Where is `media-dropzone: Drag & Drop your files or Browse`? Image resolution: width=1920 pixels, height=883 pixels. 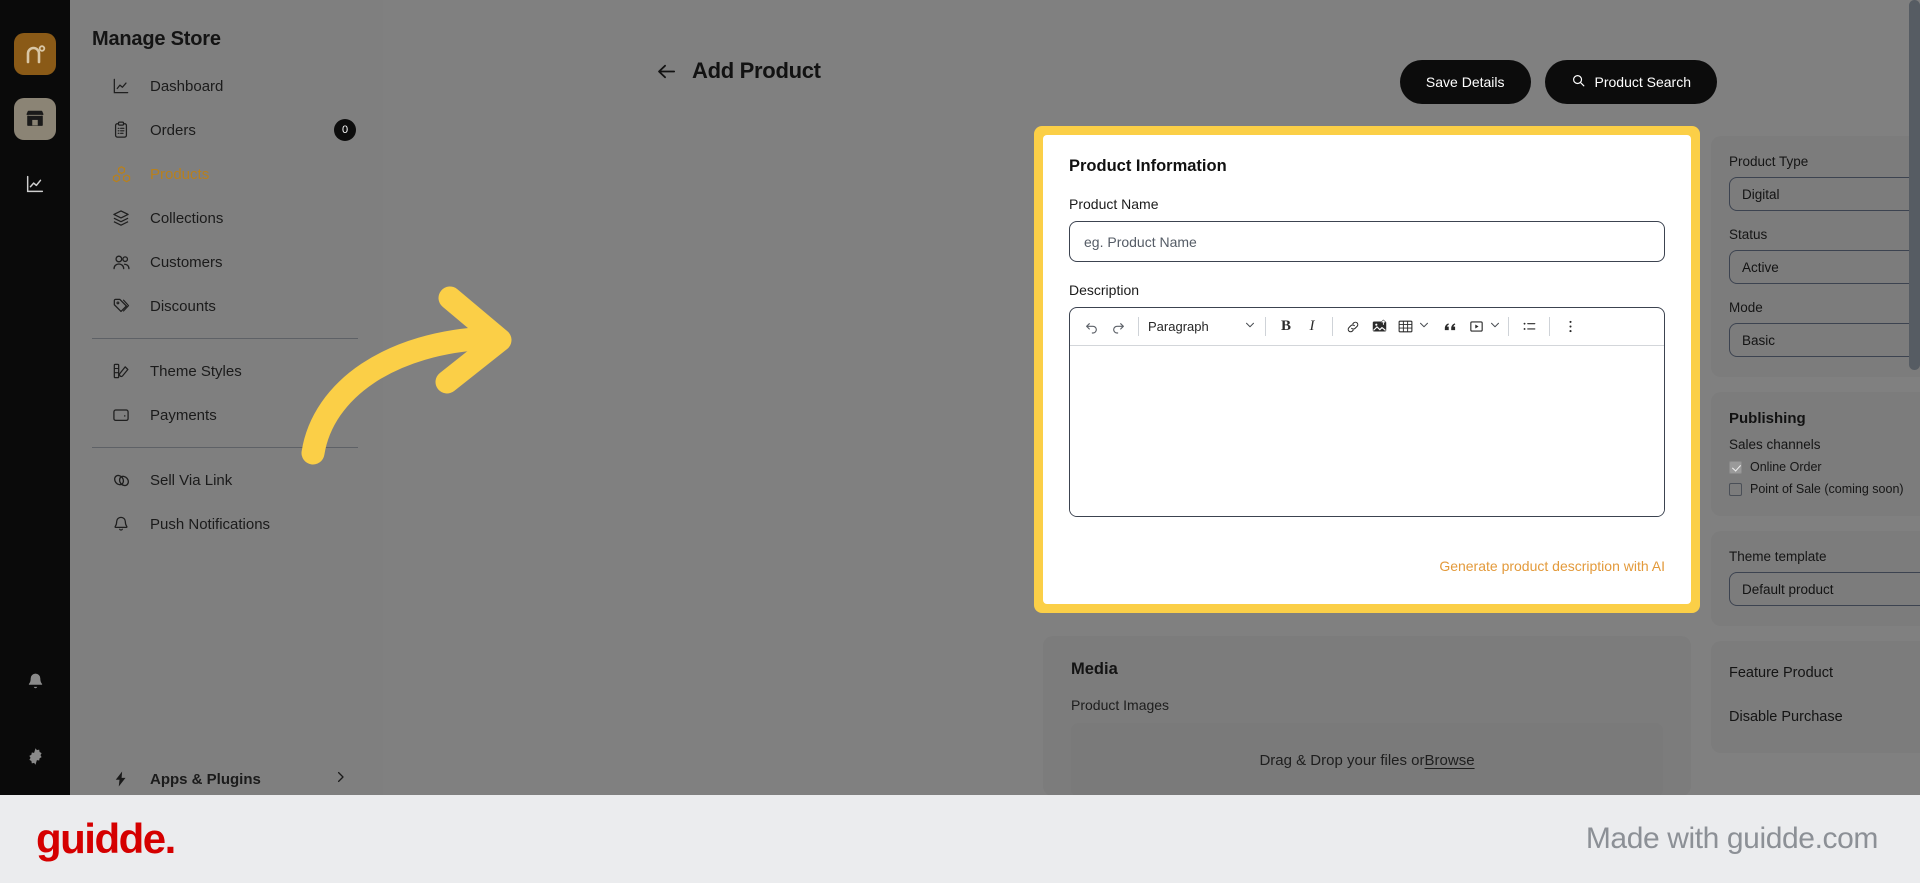 media-dropzone: Drag & Drop your files or Browse is located at coordinates (1367, 759).